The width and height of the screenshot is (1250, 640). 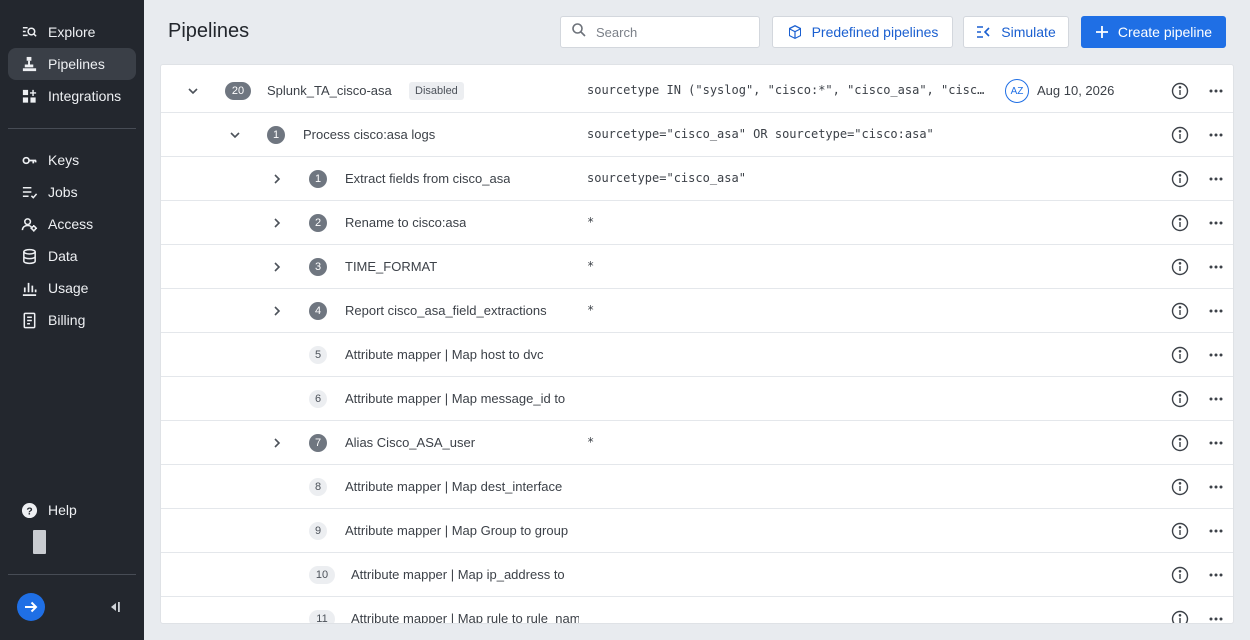 What do you see at coordinates (72, 32) in the screenshot?
I see `sidebar-item-explore: Explore` at bounding box center [72, 32].